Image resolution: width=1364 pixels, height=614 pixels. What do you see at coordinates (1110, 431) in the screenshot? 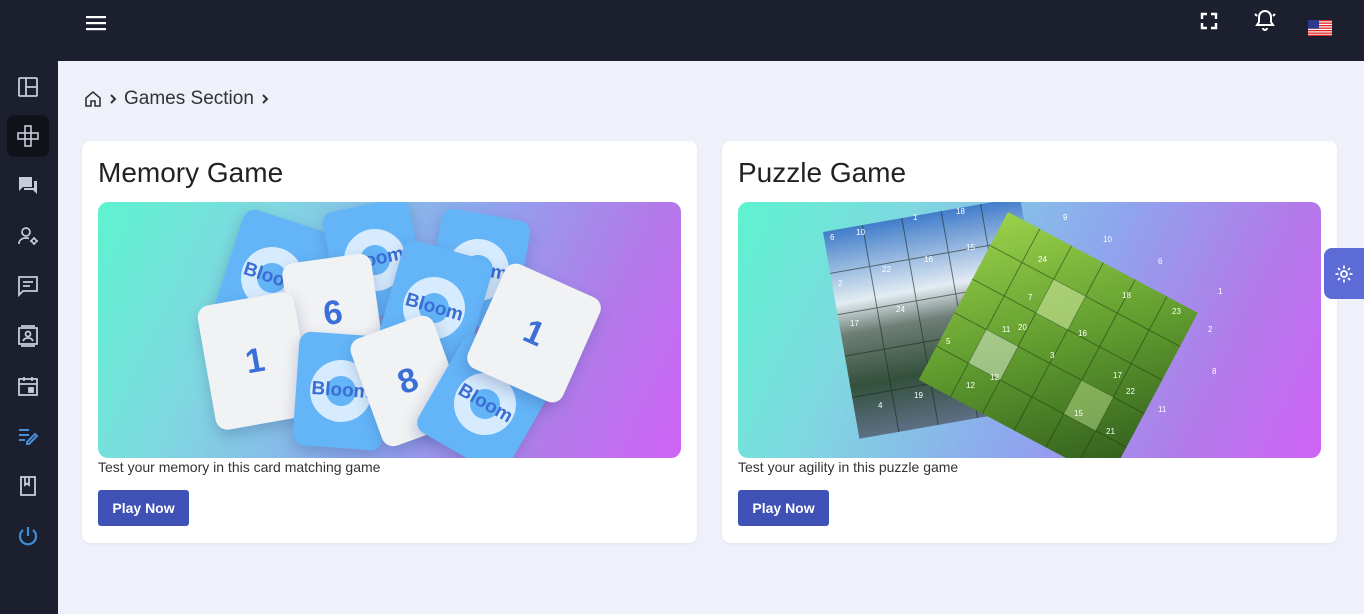
I see `svg-text: 21` at bounding box center [1110, 431].